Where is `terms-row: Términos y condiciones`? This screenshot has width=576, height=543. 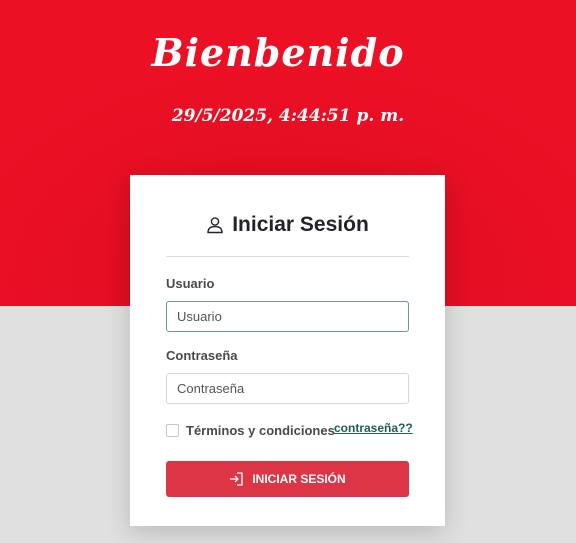 terms-row: Términos y condiciones is located at coordinates (250, 430).